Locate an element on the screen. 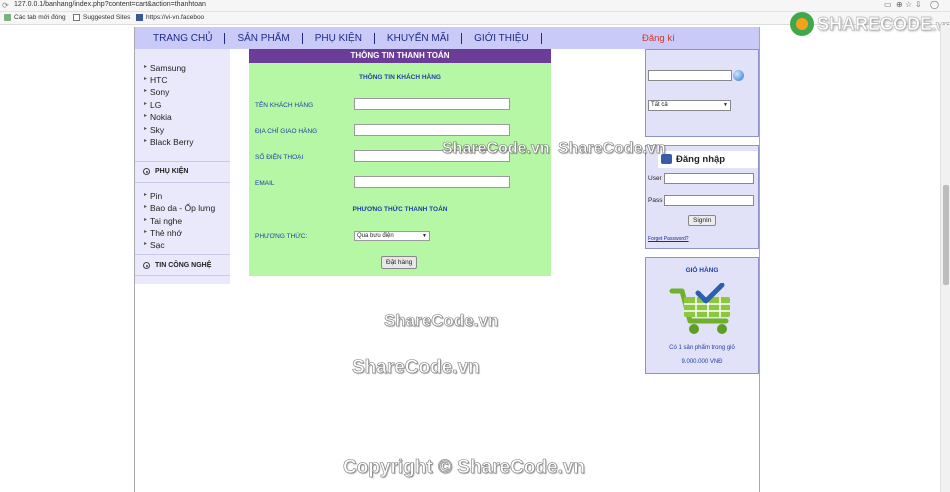  user-label: User is located at coordinates (655, 178).